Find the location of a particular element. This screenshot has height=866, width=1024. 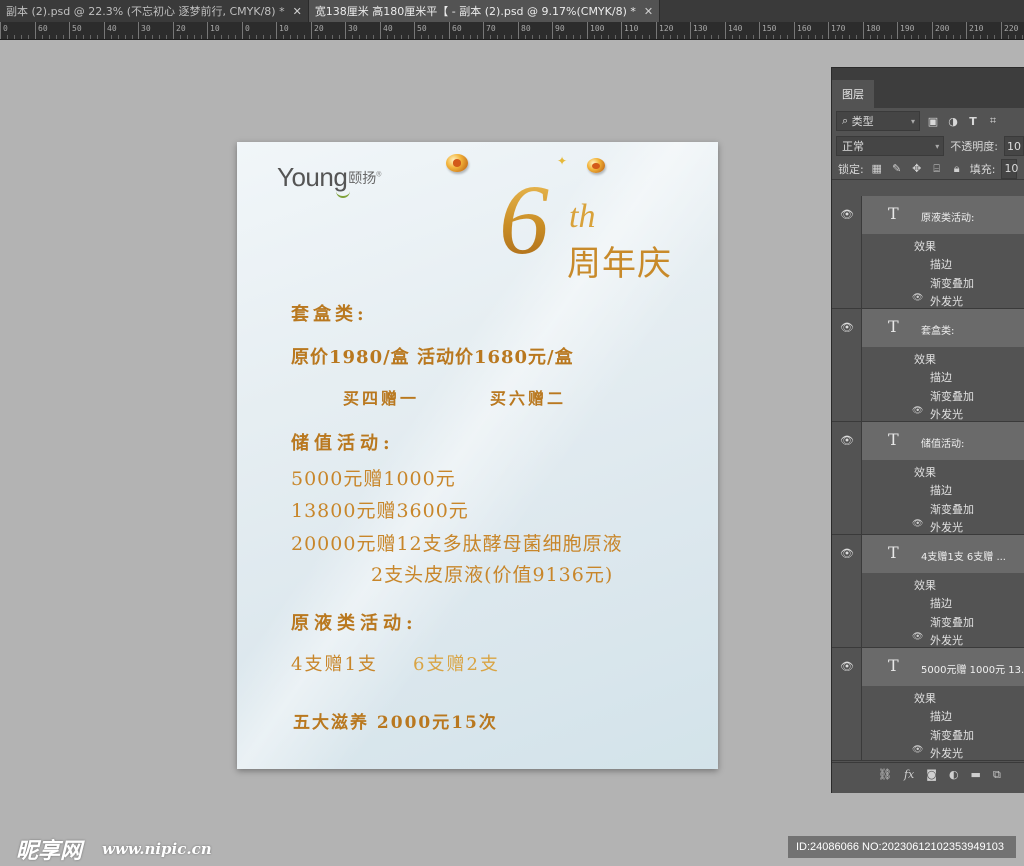

deposit-offer-1: 5000元赠1000元 is located at coordinates (373, 479).